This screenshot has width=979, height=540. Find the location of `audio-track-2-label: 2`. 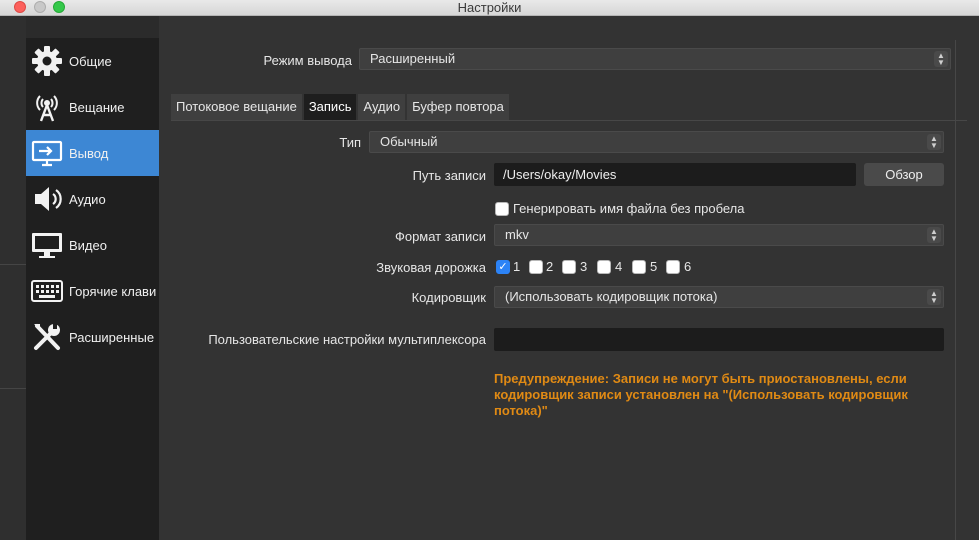

audio-track-2-label: 2 is located at coordinates (550, 266).